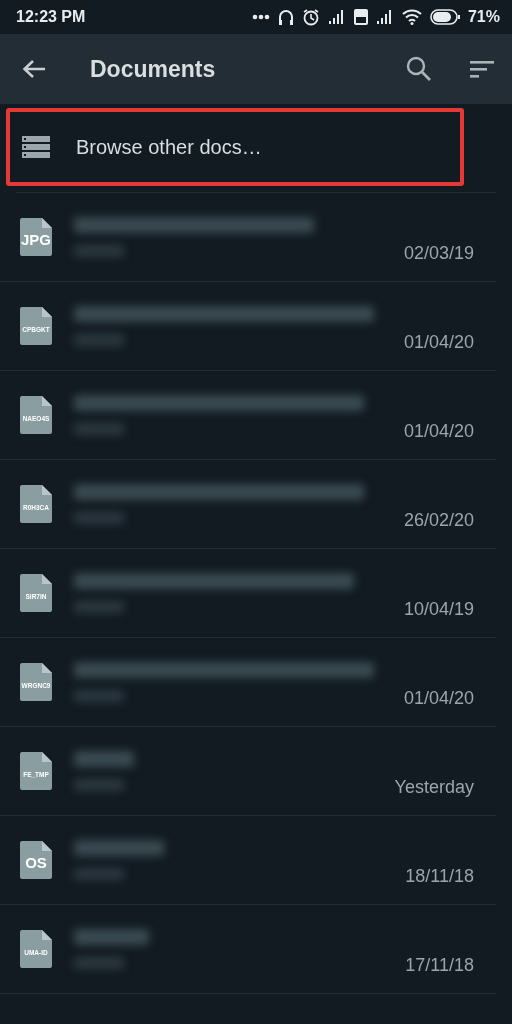 The image size is (512, 1024). Describe the element at coordinates (360, 17) in the screenshot. I see `volte-icon` at that location.